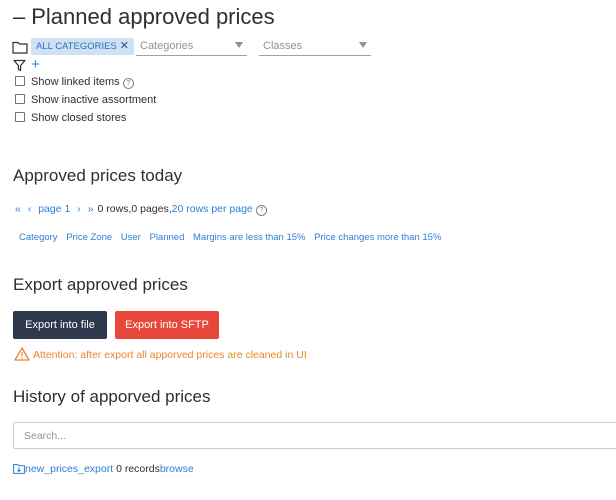  I want to click on browse-link: browse, so click(177, 469).